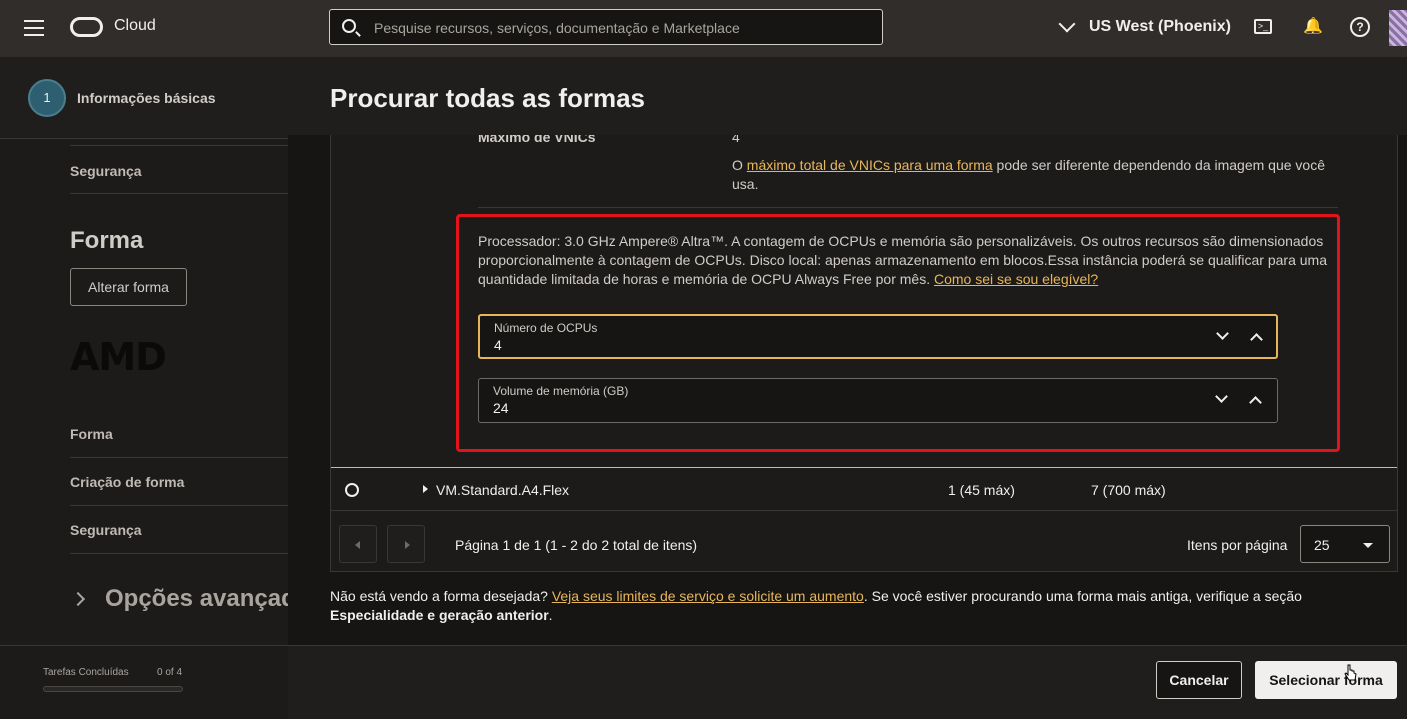 The image size is (1407, 719). I want to click on caret-down-icon, so click(1368, 545).